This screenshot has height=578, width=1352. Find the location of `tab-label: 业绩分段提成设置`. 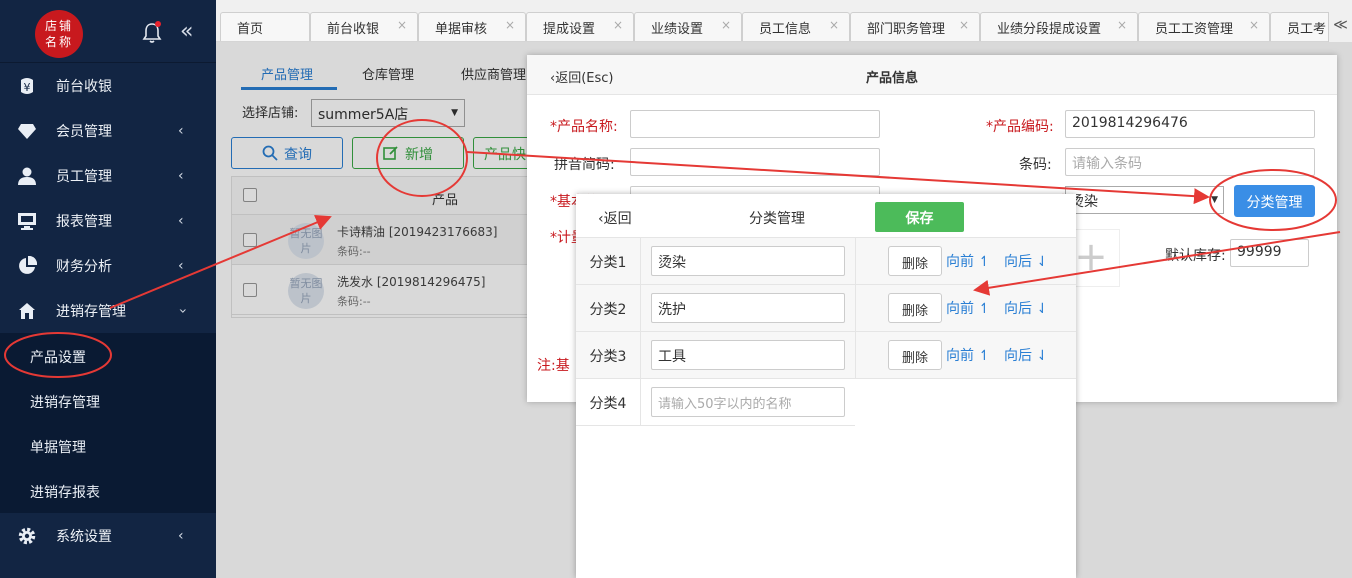

tab-label: 业绩分段提成设置 is located at coordinates (1049, 29).